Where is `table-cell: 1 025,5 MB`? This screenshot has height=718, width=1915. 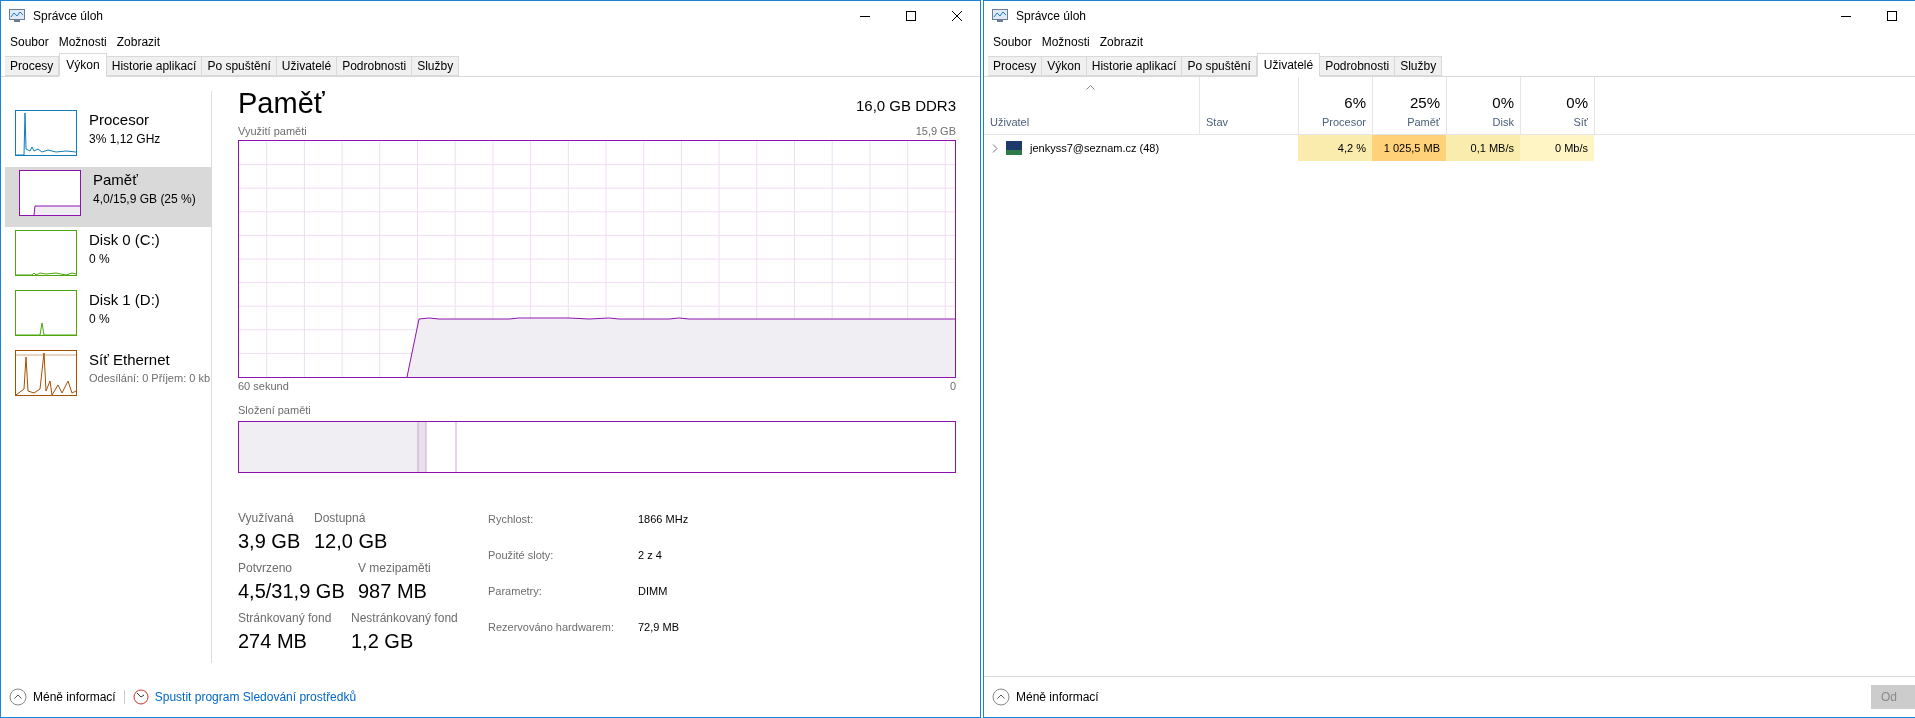
table-cell: 1 025,5 MB is located at coordinates (1409, 148).